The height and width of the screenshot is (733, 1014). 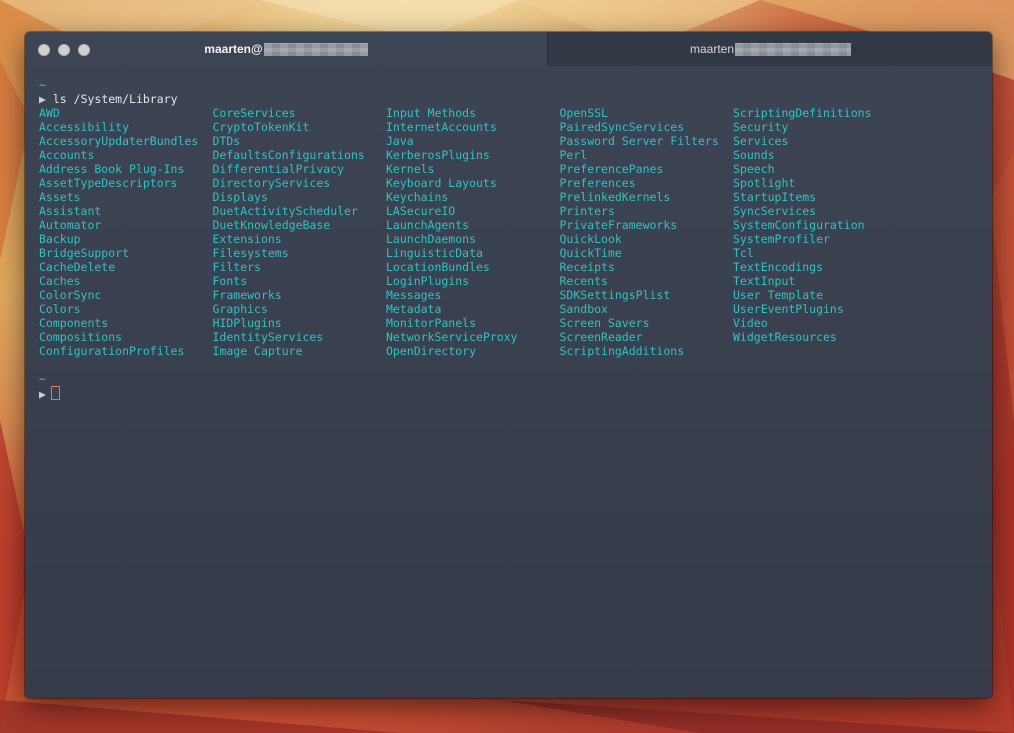 I want to click on active-prompt: ▶, so click(x=473, y=393).